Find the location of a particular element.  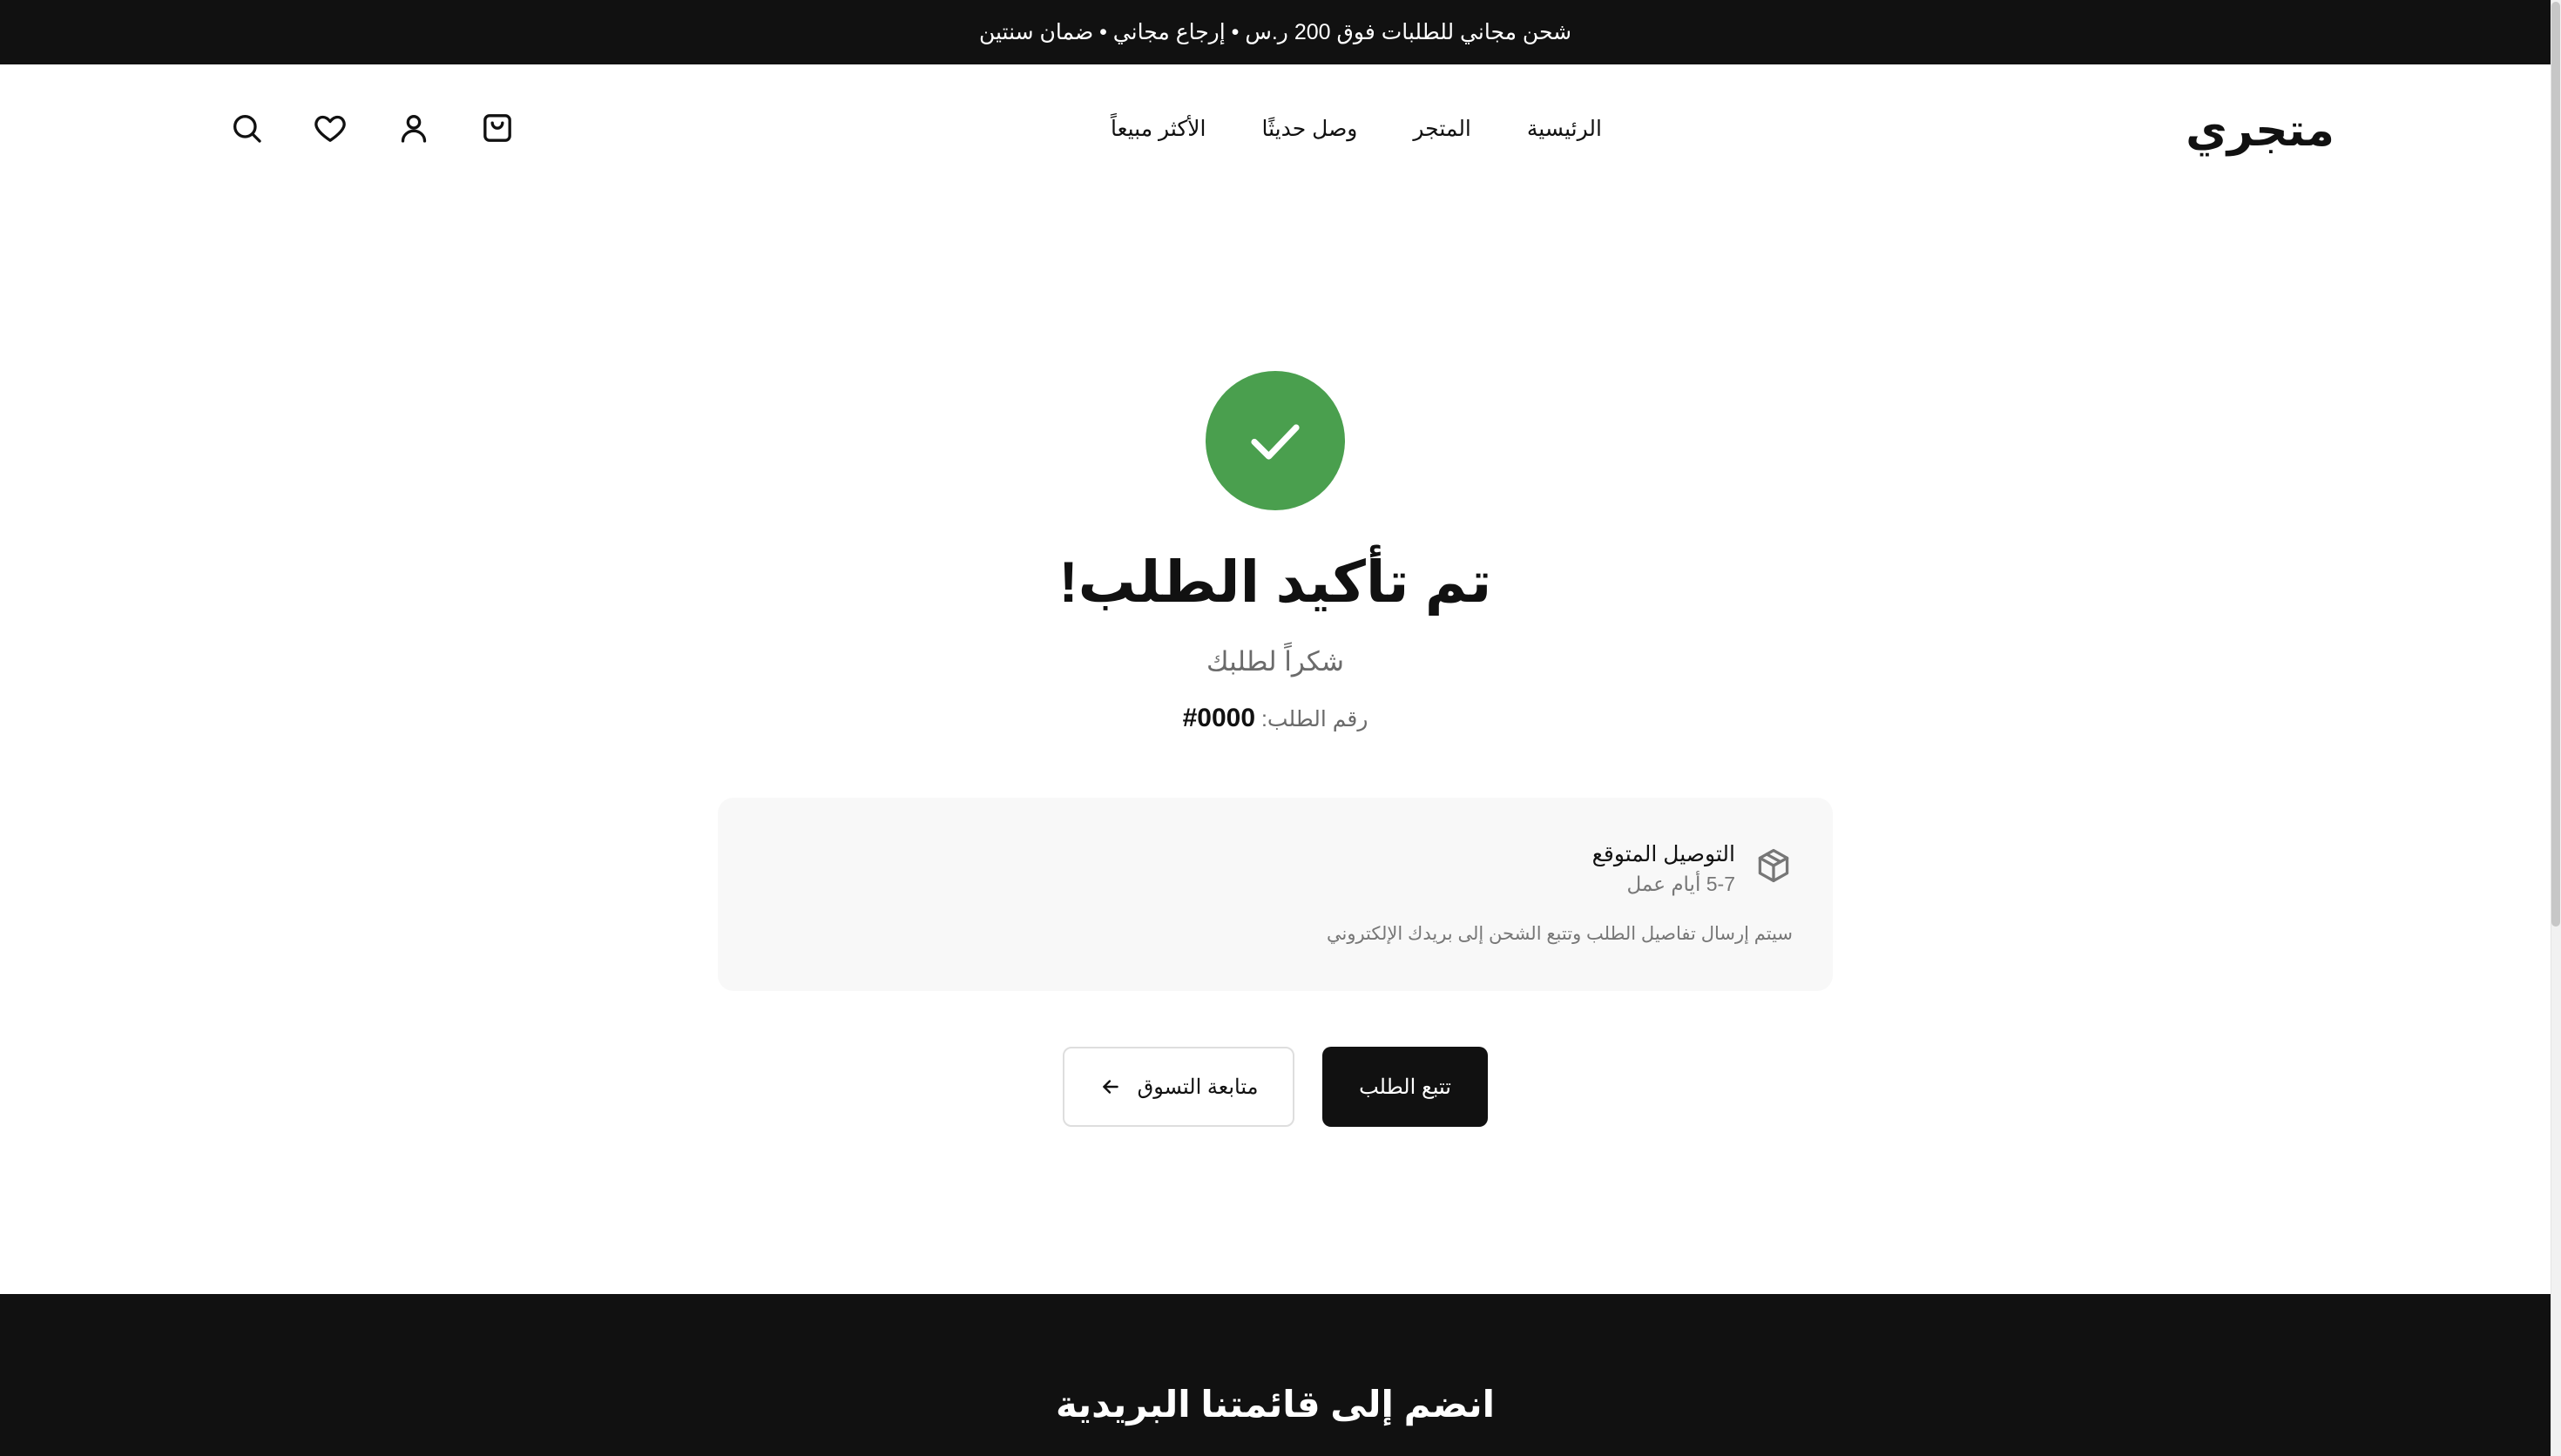

delivery-days: 5-7 أيام عمل is located at coordinates (1680, 884).